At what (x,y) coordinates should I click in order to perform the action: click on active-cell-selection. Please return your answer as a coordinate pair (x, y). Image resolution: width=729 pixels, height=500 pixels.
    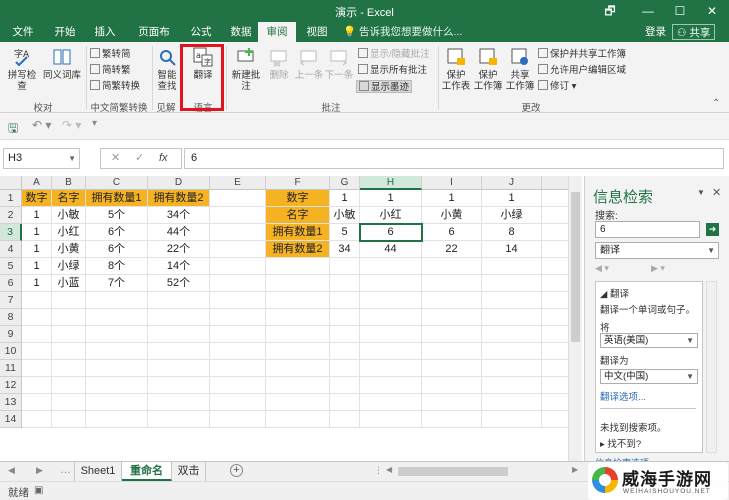
    Looking at the image, I should click on (391, 232).